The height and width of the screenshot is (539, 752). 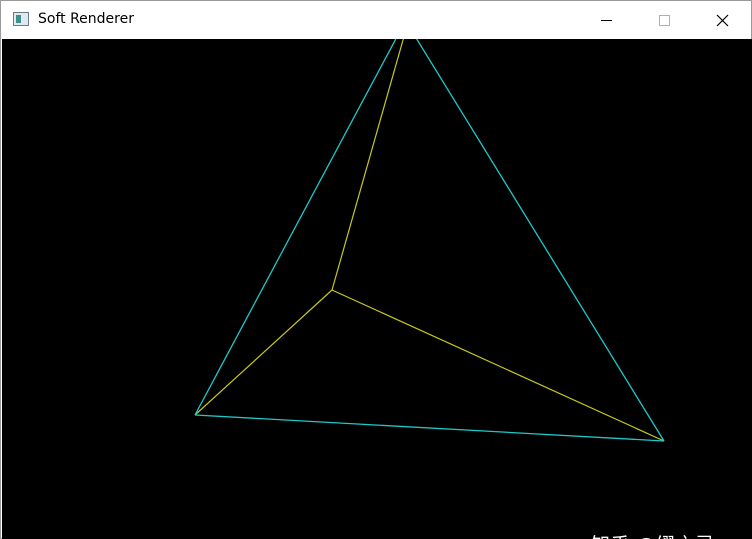 What do you see at coordinates (86, 19) in the screenshot?
I see `window-title: Soft Renderer` at bounding box center [86, 19].